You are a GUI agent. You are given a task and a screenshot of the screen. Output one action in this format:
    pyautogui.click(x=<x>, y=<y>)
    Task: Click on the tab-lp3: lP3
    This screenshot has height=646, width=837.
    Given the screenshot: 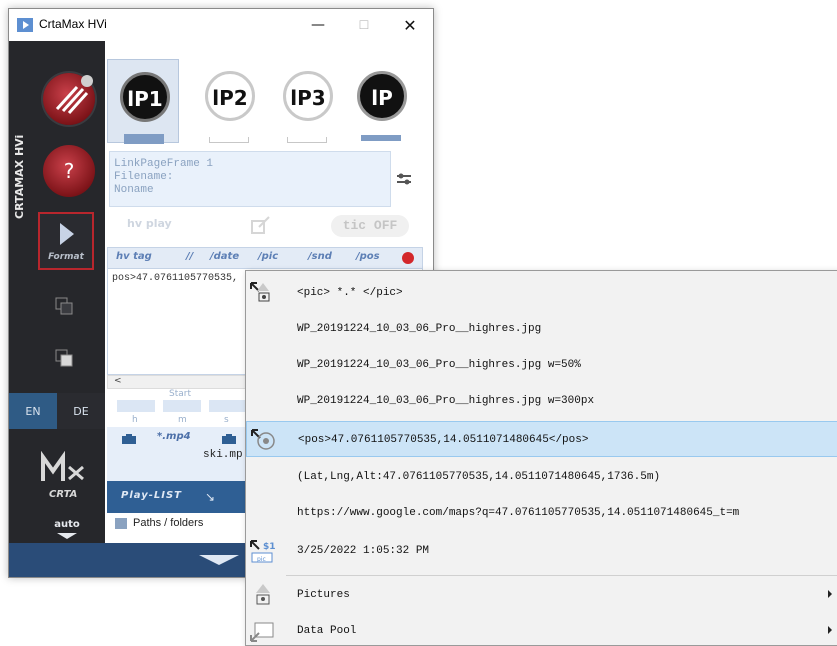 What is the action you would take?
    pyautogui.click(x=307, y=101)
    